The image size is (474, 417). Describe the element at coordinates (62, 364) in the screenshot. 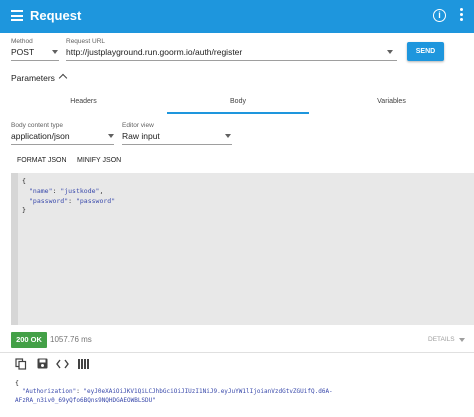

I see `code-icon` at that location.